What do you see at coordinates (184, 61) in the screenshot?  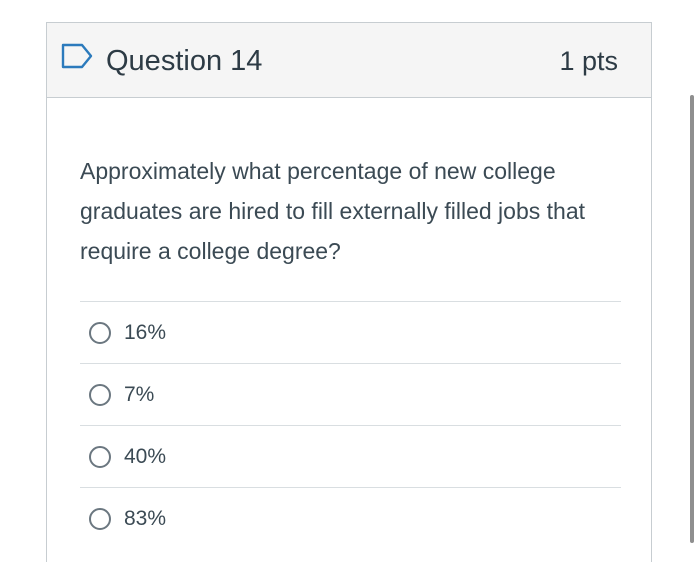 I see `question-title: Question 14` at bounding box center [184, 61].